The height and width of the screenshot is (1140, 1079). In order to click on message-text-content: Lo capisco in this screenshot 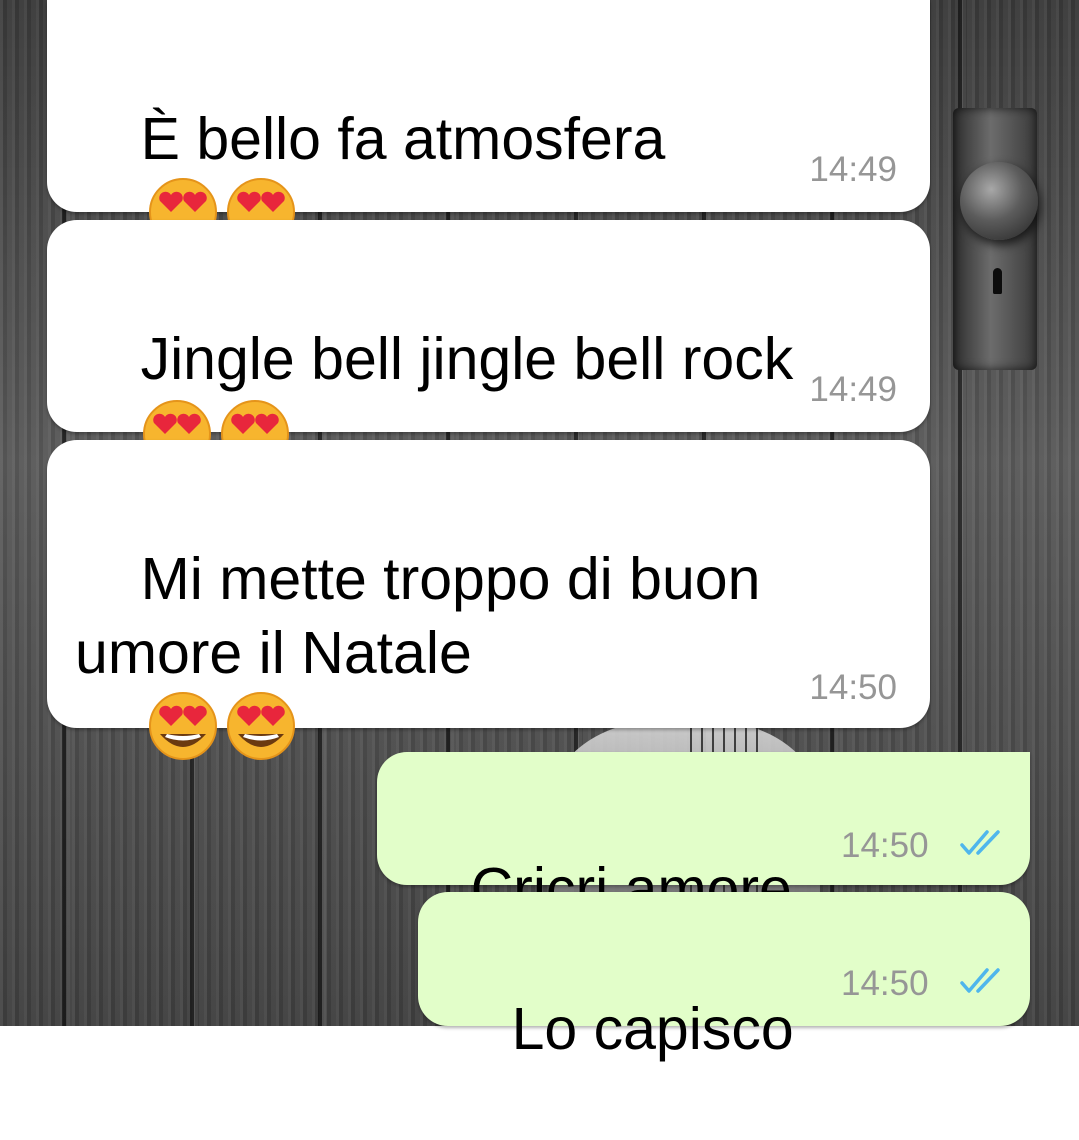, I will do `click(652, 1029)`.